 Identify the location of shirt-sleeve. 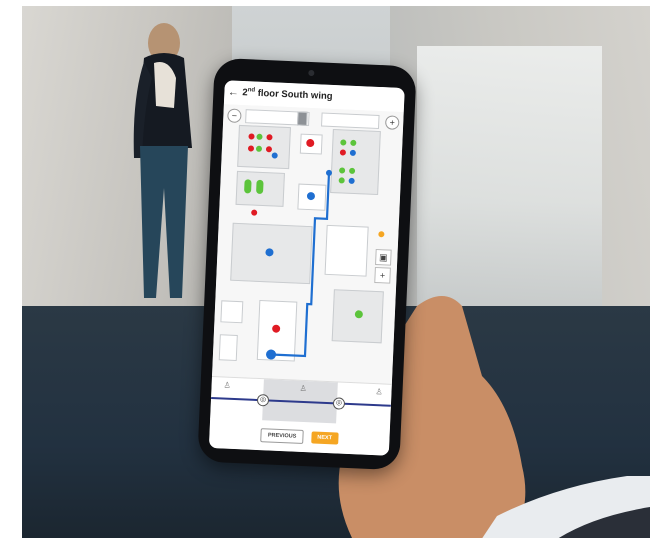
(566, 507).